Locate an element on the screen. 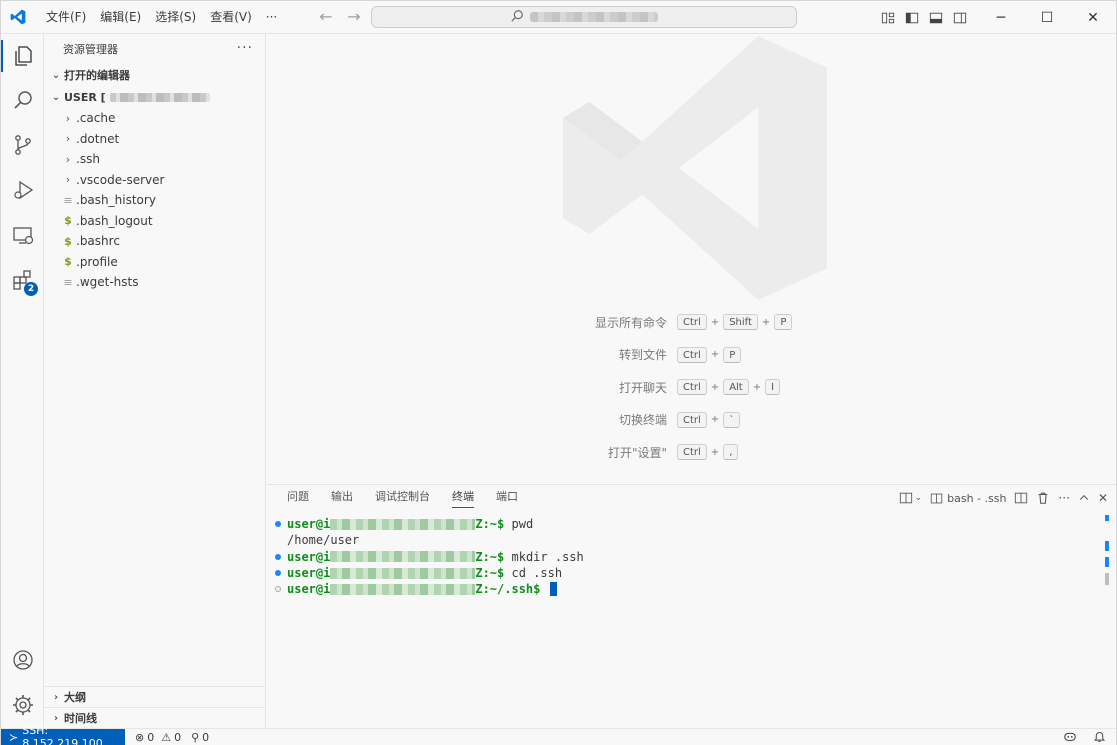  tree-item: $ .bashrc is located at coordinates (154, 241).